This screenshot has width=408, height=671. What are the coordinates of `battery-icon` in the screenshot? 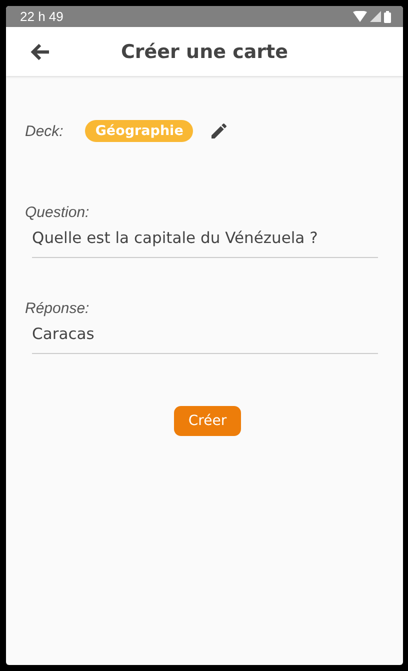 It's located at (387, 16).